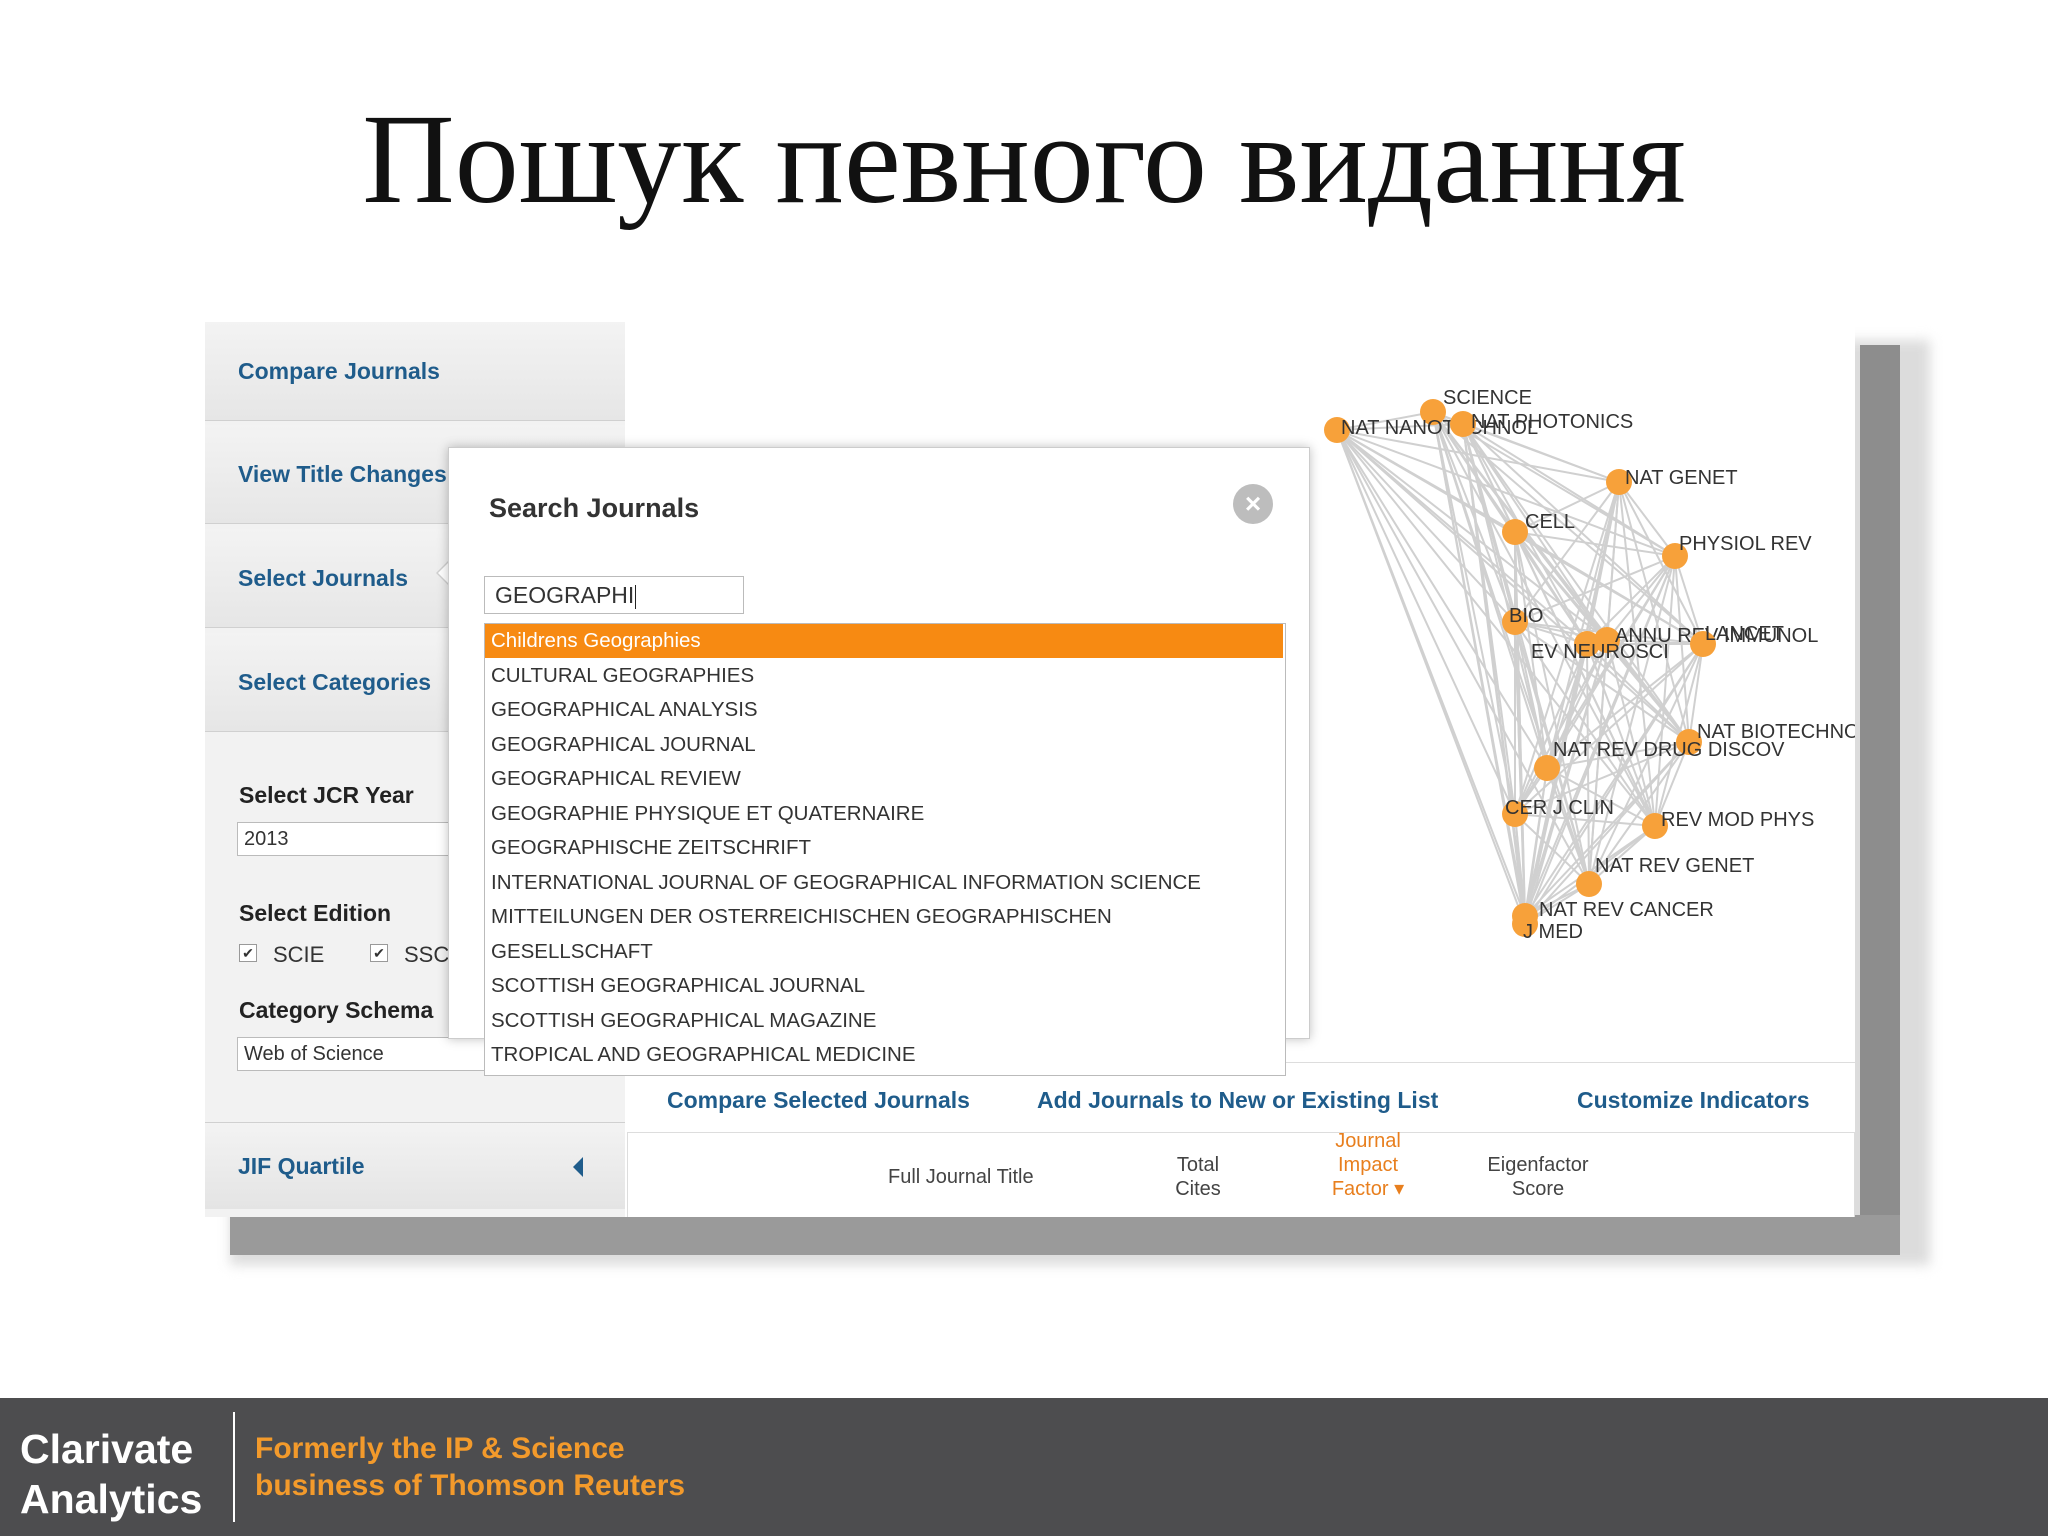 This screenshot has width=2048, height=1536. What do you see at coordinates (1024, 159) in the screenshot?
I see `slide-title: Пошук певного видання` at bounding box center [1024, 159].